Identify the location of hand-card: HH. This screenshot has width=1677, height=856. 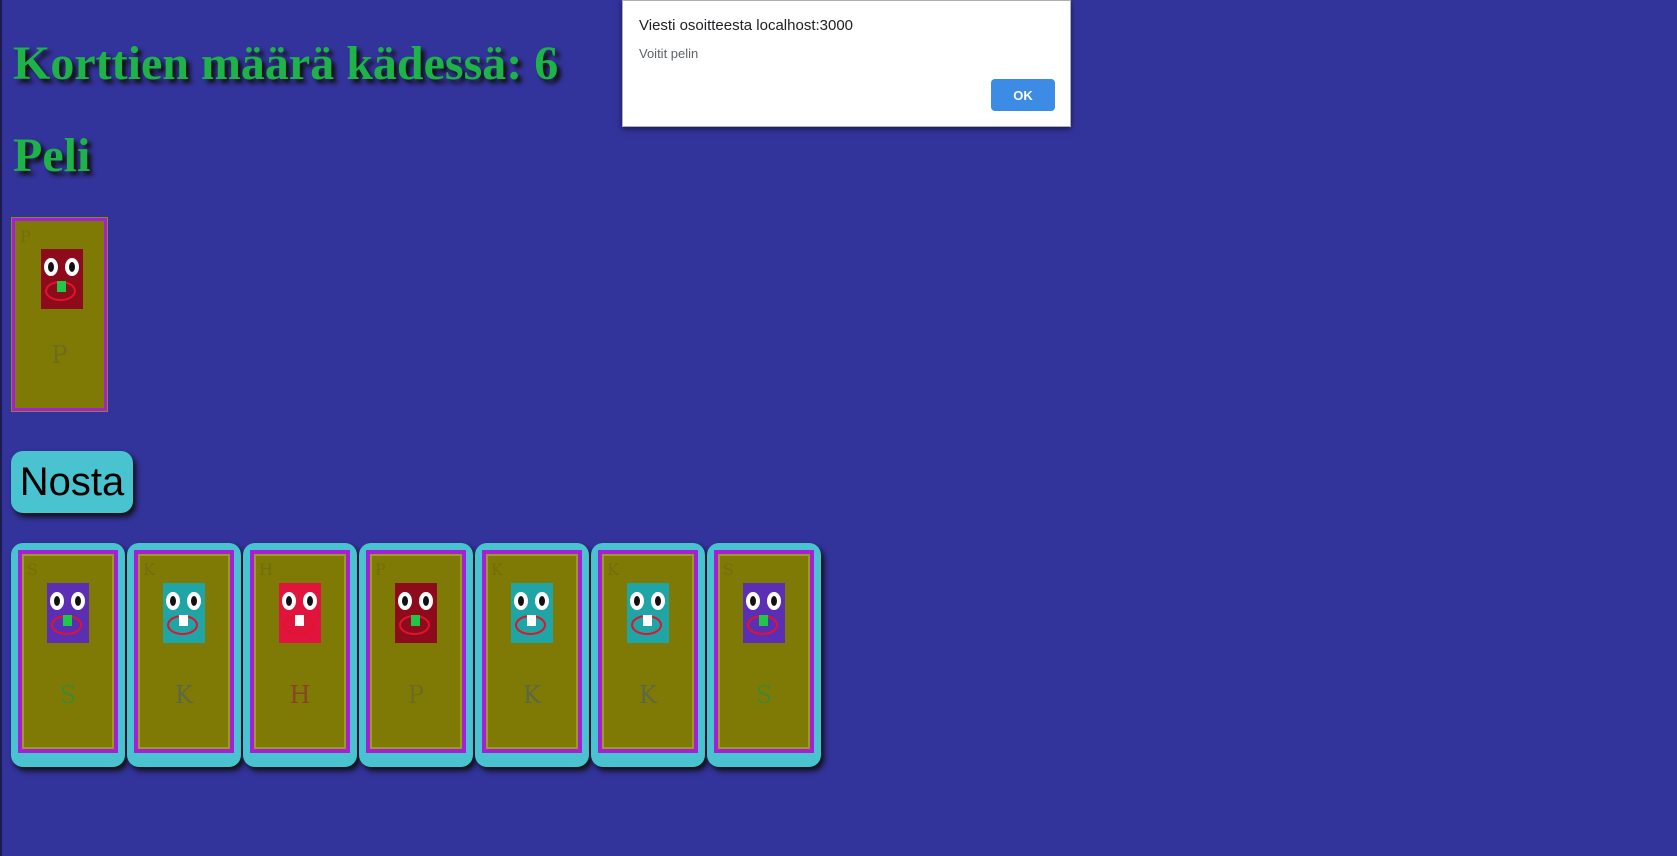
(300, 655).